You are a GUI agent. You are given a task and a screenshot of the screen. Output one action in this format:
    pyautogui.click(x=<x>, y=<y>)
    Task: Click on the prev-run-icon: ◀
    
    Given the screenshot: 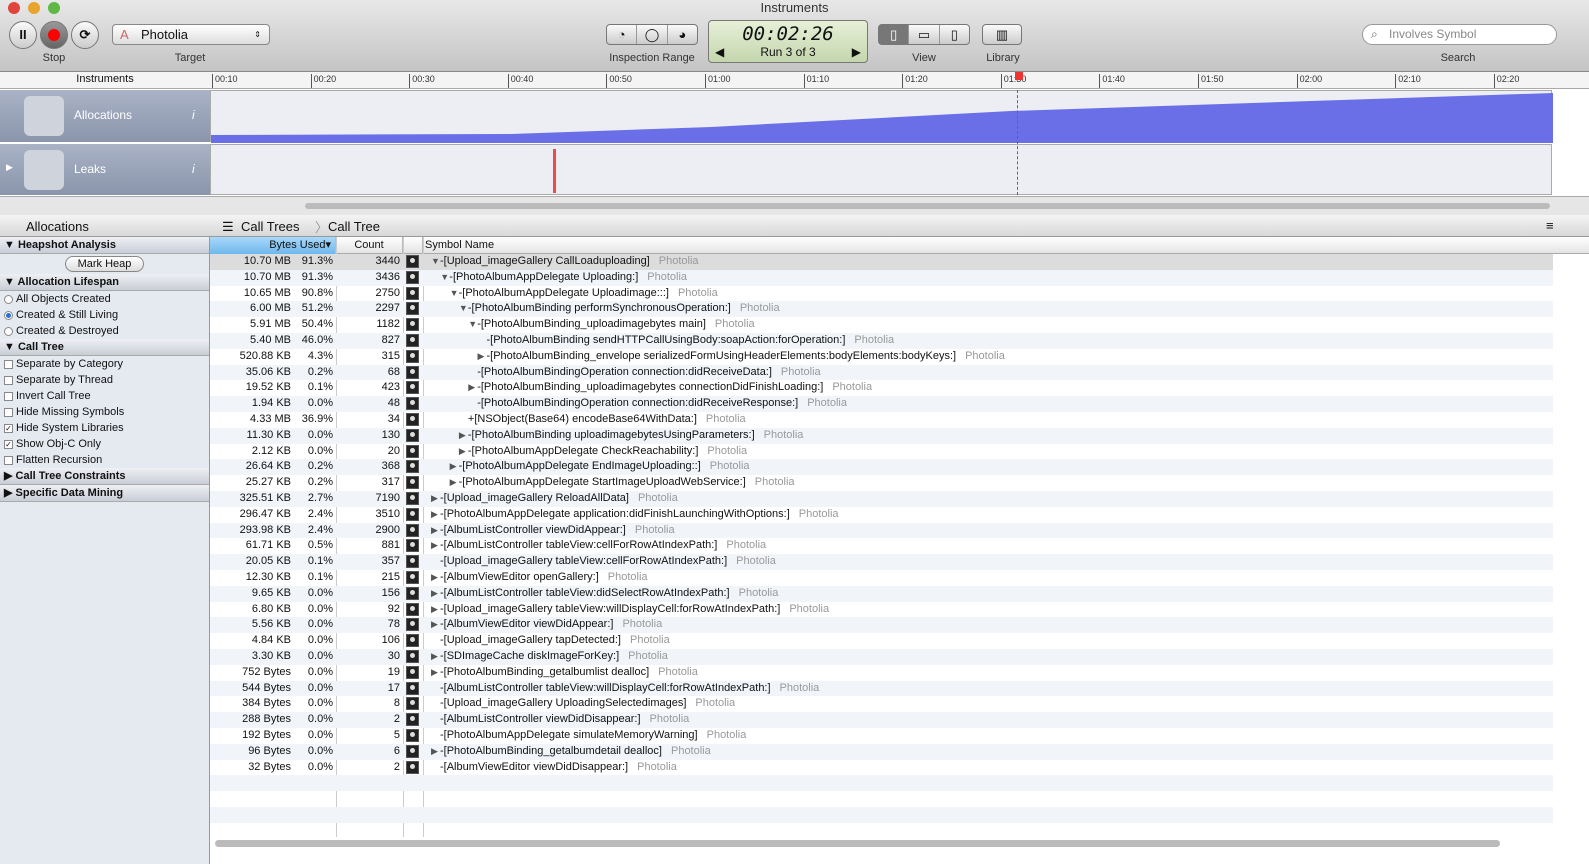 What is the action you would take?
    pyautogui.click(x=719, y=52)
    